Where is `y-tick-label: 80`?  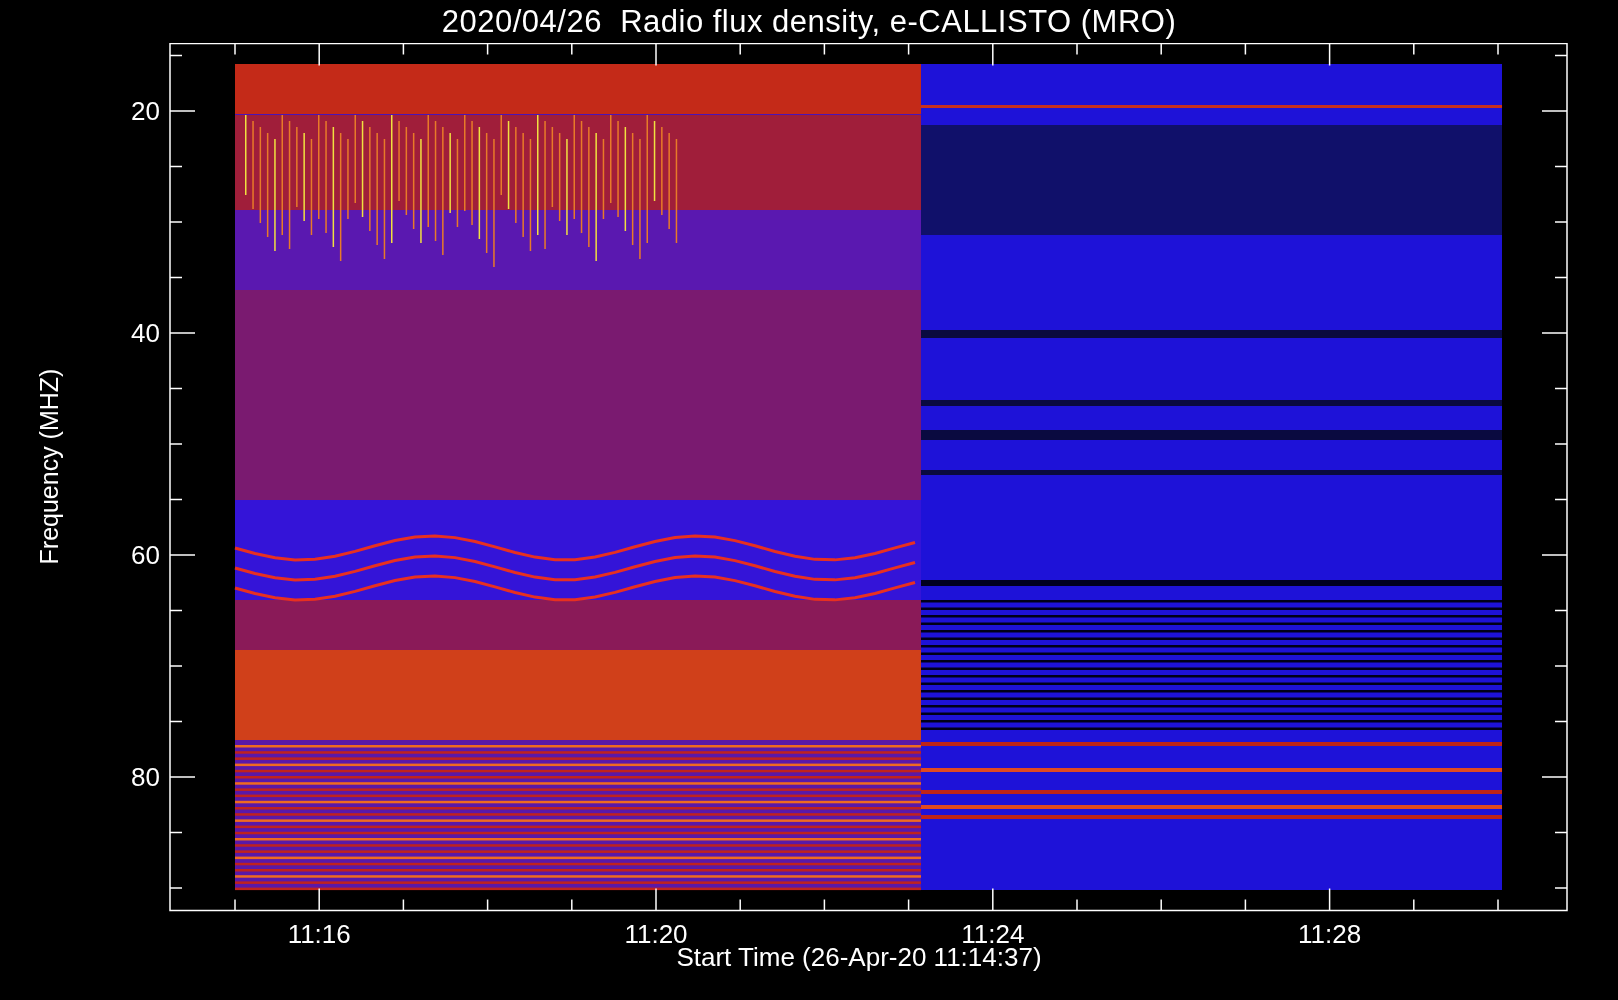
y-tick-label: 80 is located at coordinates (145, 777).